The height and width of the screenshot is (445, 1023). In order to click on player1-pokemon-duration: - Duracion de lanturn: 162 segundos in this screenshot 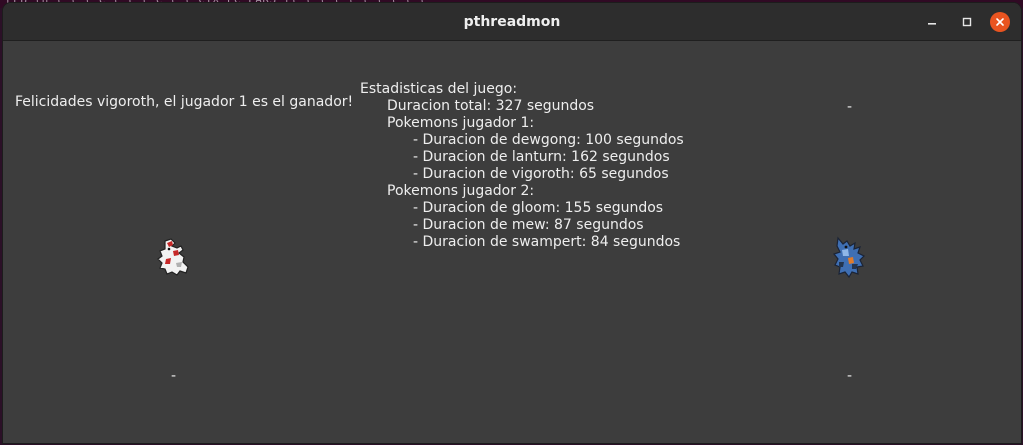, I will do `click(541, 157)`.